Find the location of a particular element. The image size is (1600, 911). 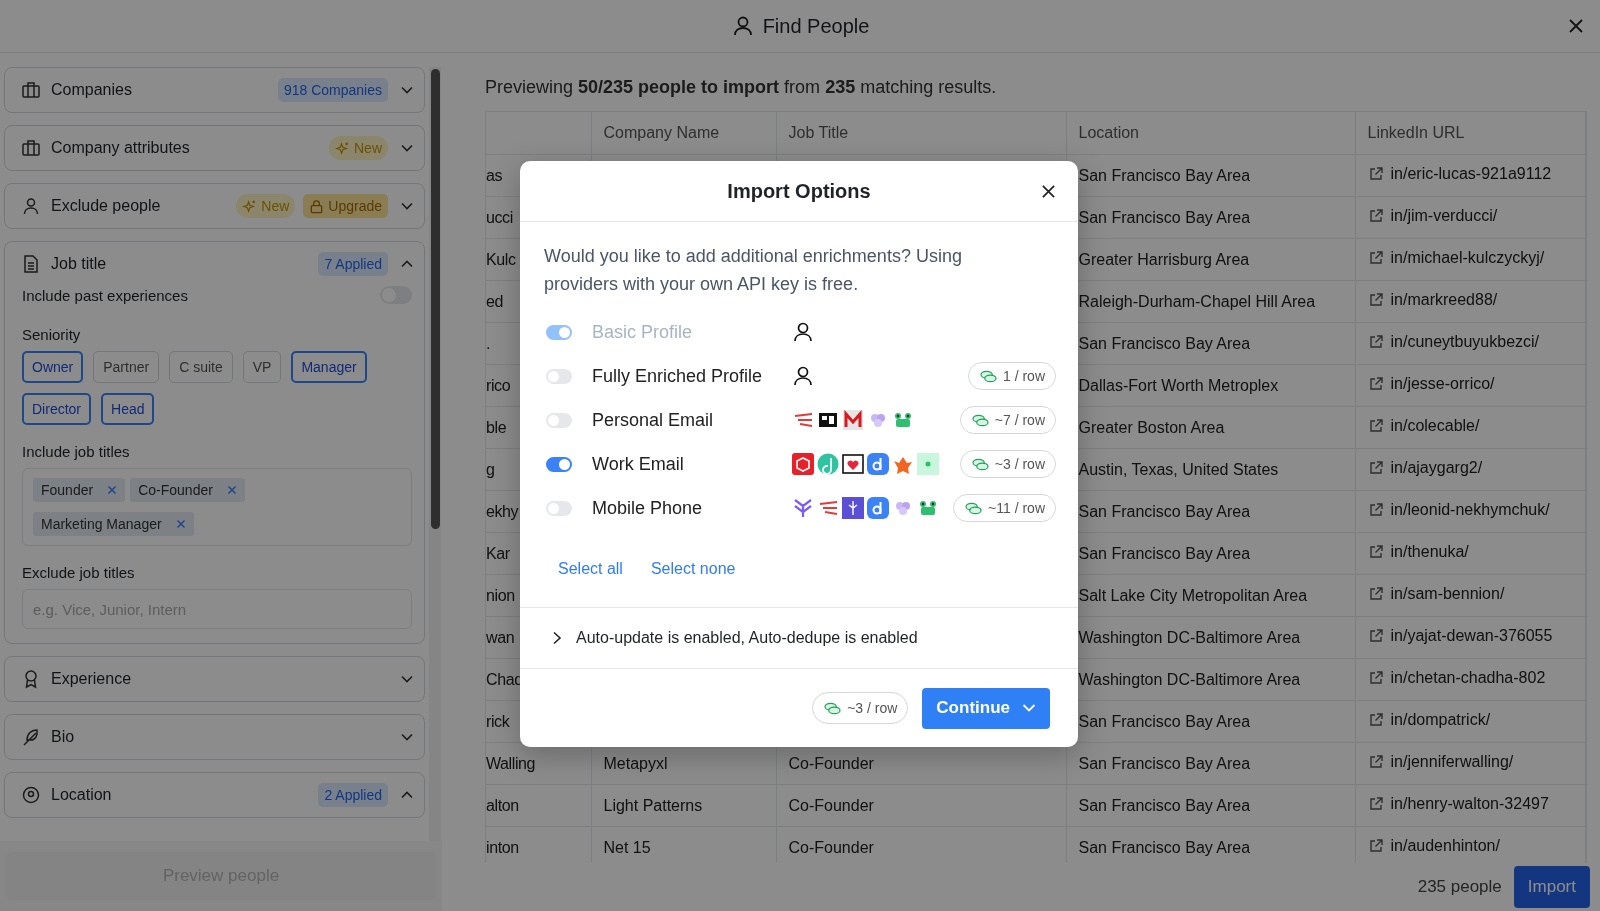

profile-link: in/jenniferwalling/ is located at coordinates (1452, 762).